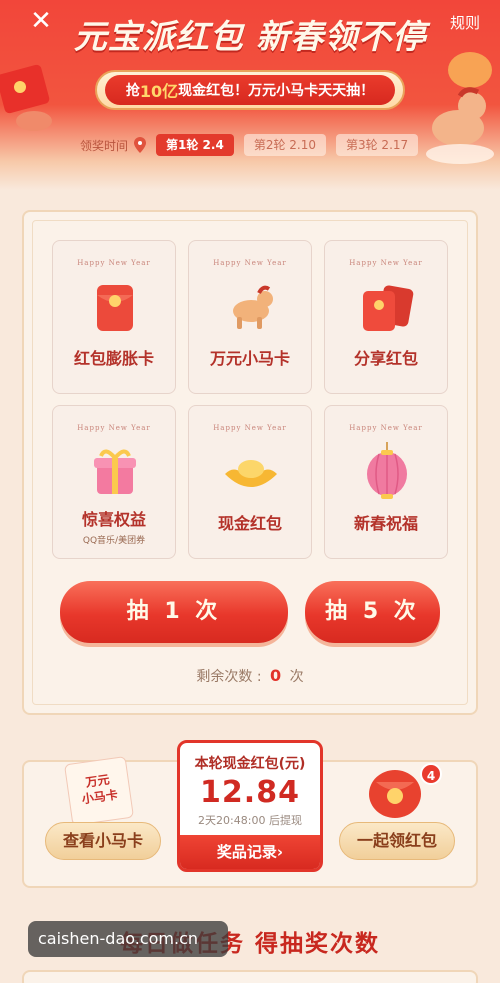 The image size is (500, 983). I want to click on prize-tile-expansion-card: Happy New Year 红包膨胀卡, so click(114, 317).